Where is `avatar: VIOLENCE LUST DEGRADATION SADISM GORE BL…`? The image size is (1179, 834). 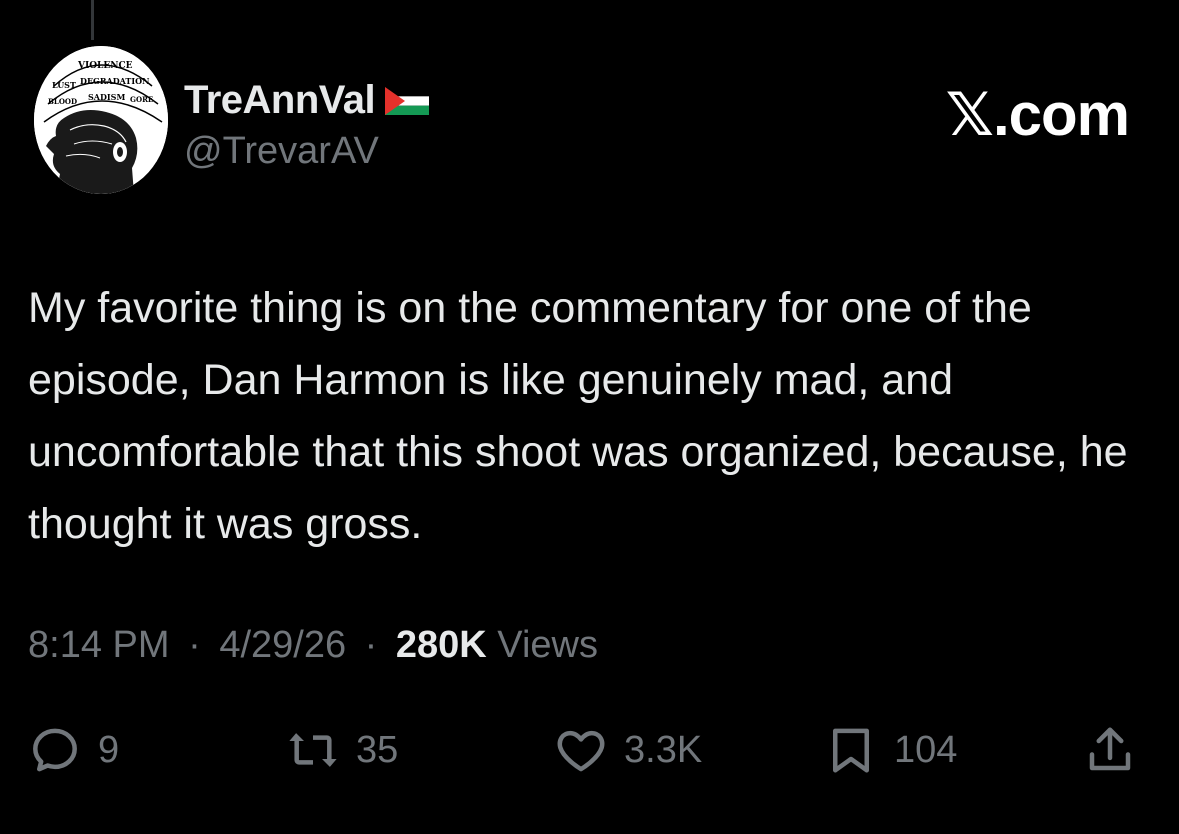
avatar: VIOLENCE LUST DEGRADATION SADISM GORE BL… is located at coordinates (101, 120).